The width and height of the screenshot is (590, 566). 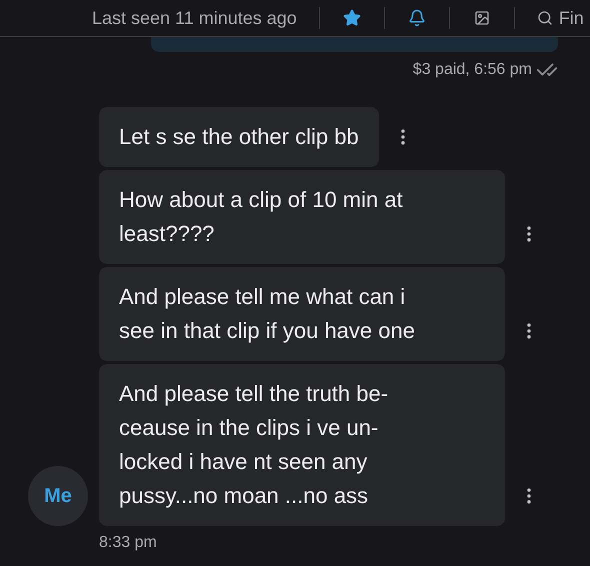 I want to click on star-icon, so click(x=352, y=18).